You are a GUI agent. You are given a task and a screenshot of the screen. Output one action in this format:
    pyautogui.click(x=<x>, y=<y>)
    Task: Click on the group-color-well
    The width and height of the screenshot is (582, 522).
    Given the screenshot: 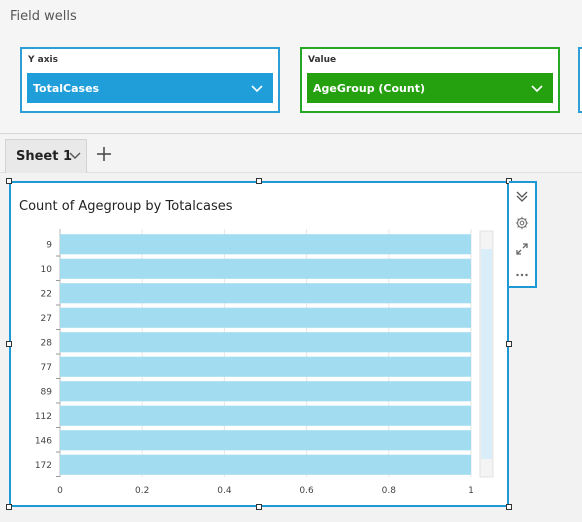 What is the action you would take?
    pyautogui.click(x=580, y=80)
    